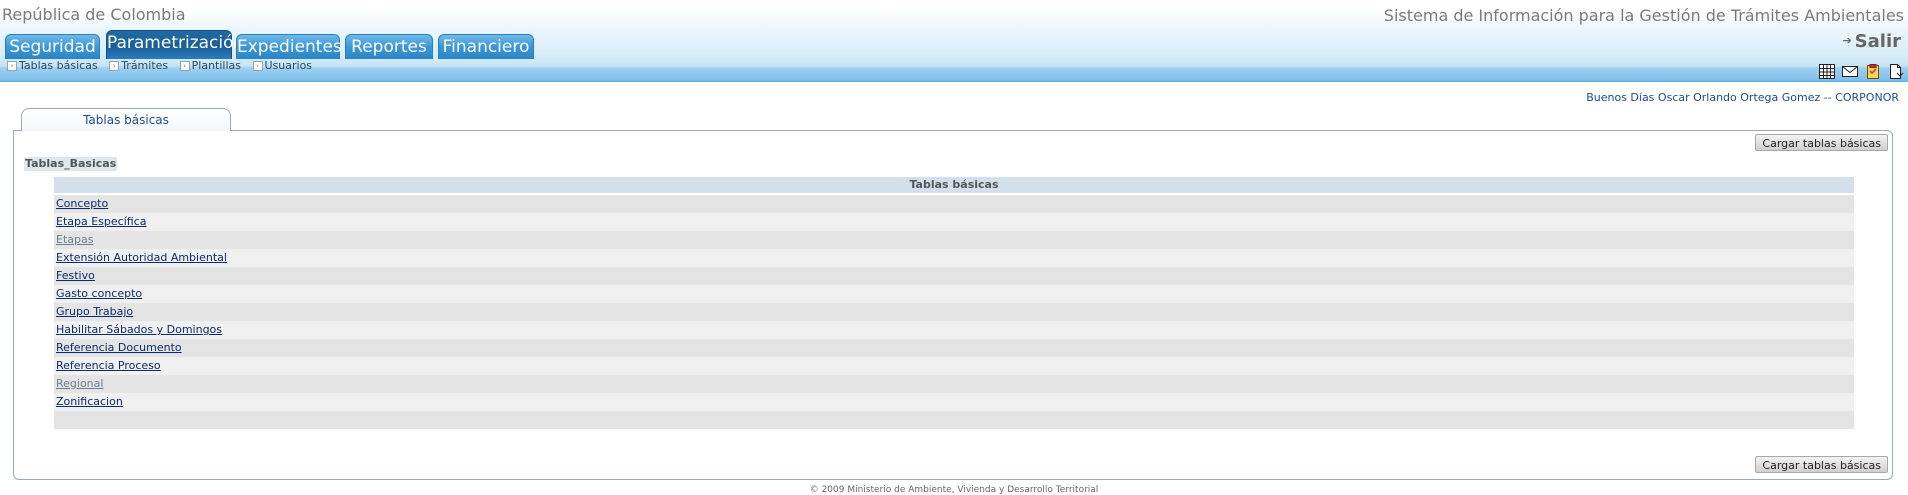  Describe the element at coordinates (1896, 71) in the screenshot. I see `document-icon` at that location.